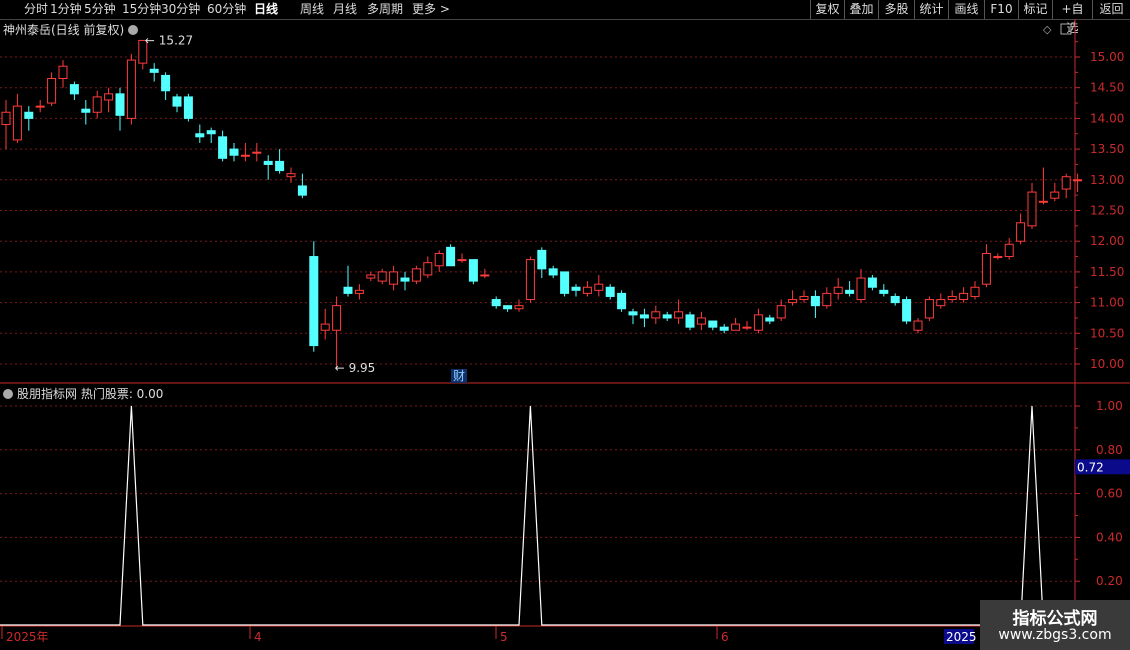 The width and height of the screenshot is (1130, 650). Describe the element at coordinates (1111, 9) in the screenshot. I see `toolbar-button-8: 返回` at that location.